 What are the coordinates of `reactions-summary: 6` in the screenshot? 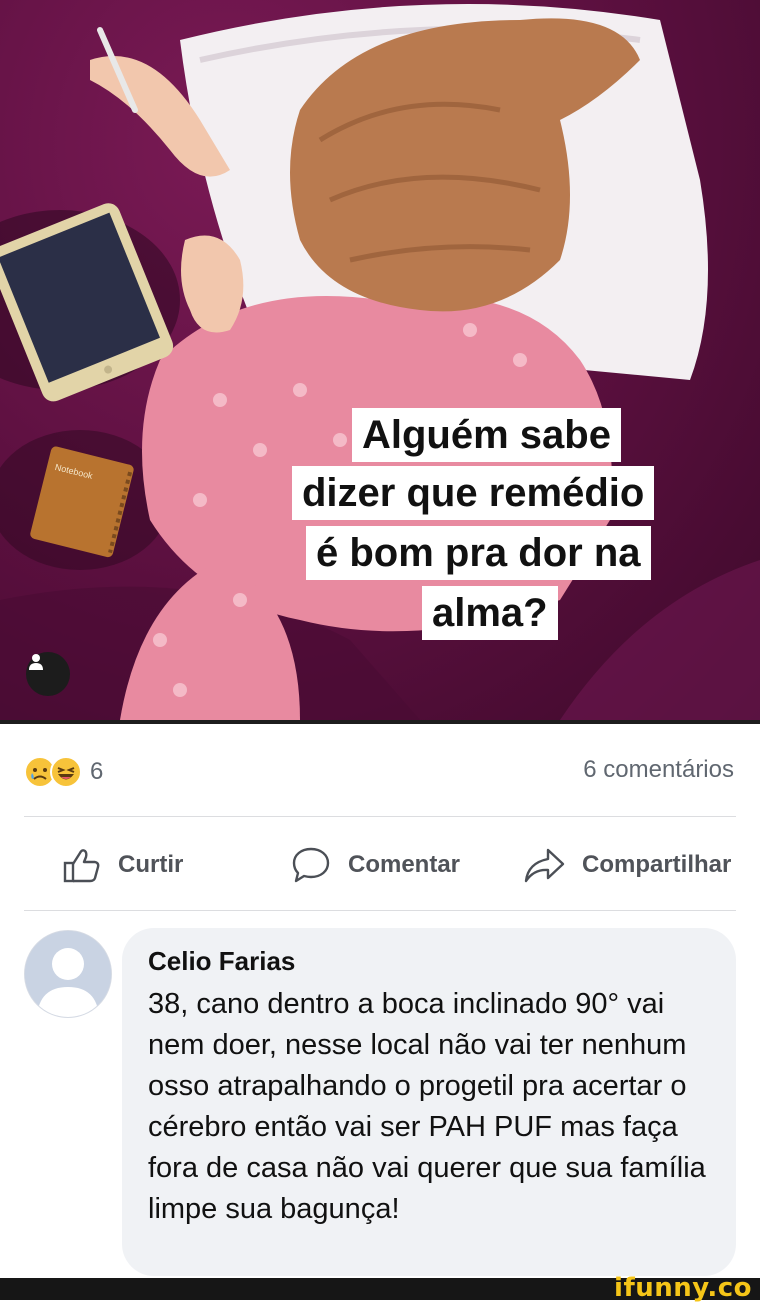 It's located at (63, 772).